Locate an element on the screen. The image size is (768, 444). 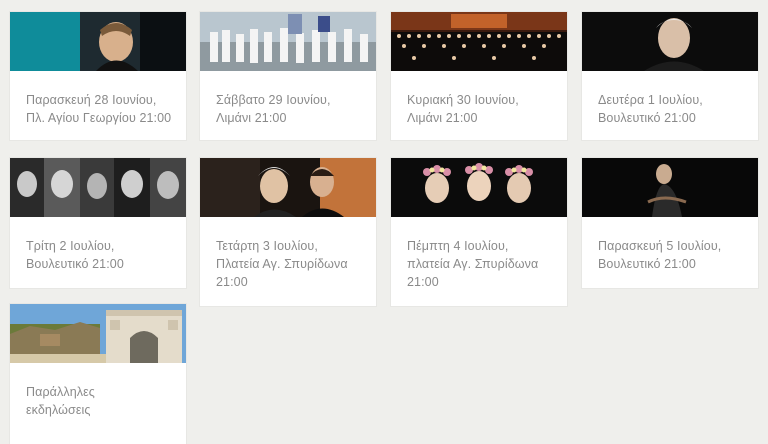
event-card-jul1: Δευτέρα 1 Ιουλίου, Βουλευτικό 21:00 is located at coordinates (670, 76).